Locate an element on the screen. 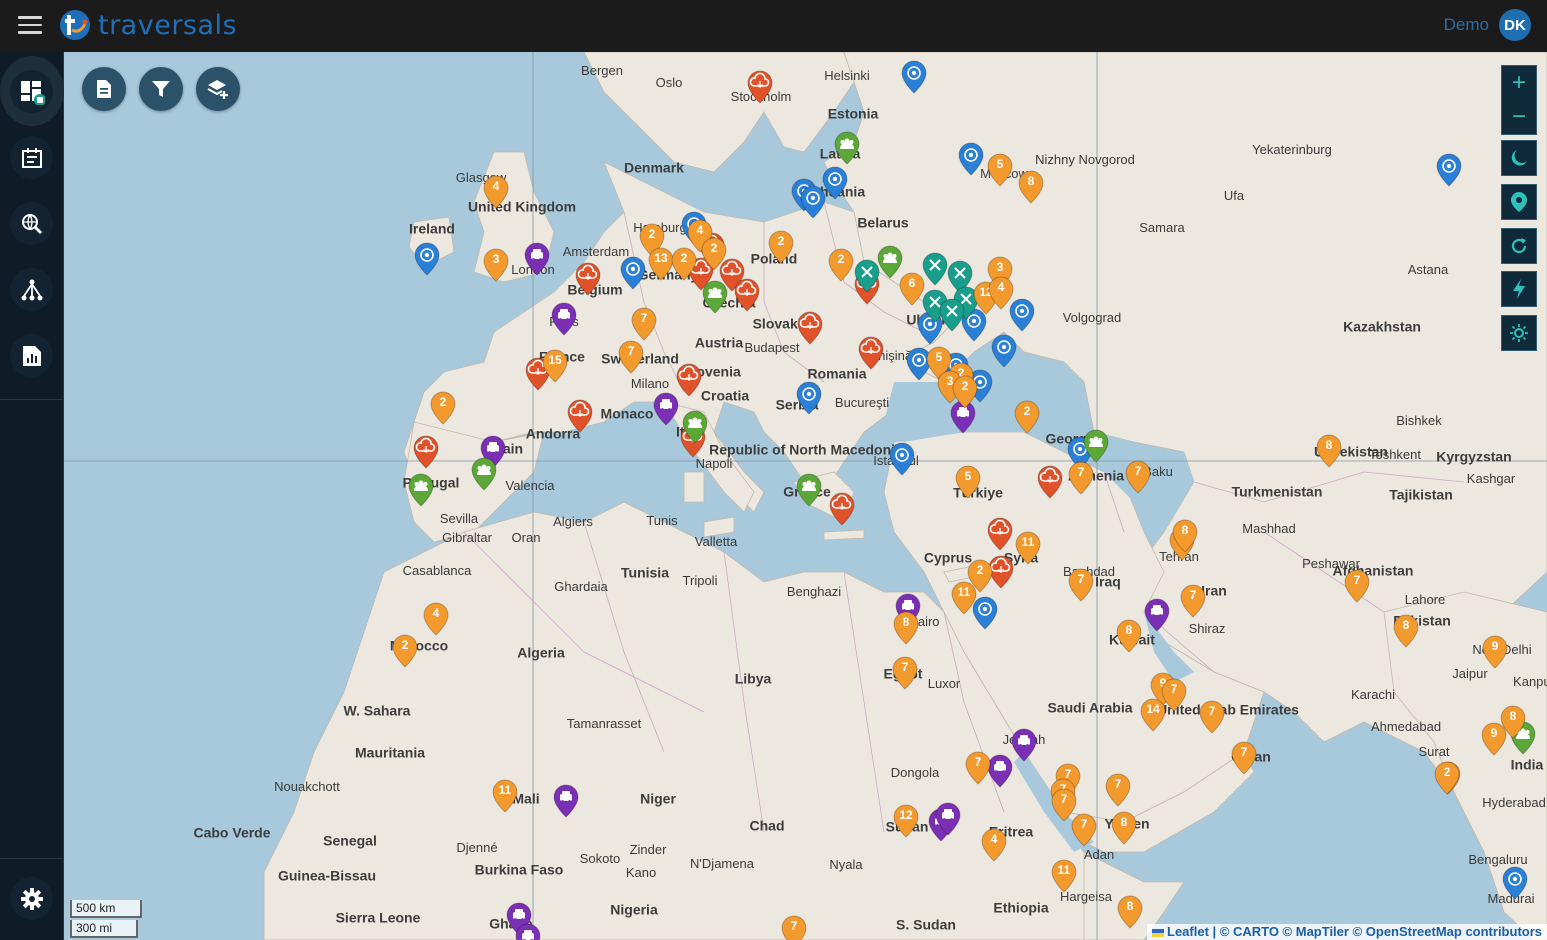  sidebar-item-network is located at coordinates (31, 289).